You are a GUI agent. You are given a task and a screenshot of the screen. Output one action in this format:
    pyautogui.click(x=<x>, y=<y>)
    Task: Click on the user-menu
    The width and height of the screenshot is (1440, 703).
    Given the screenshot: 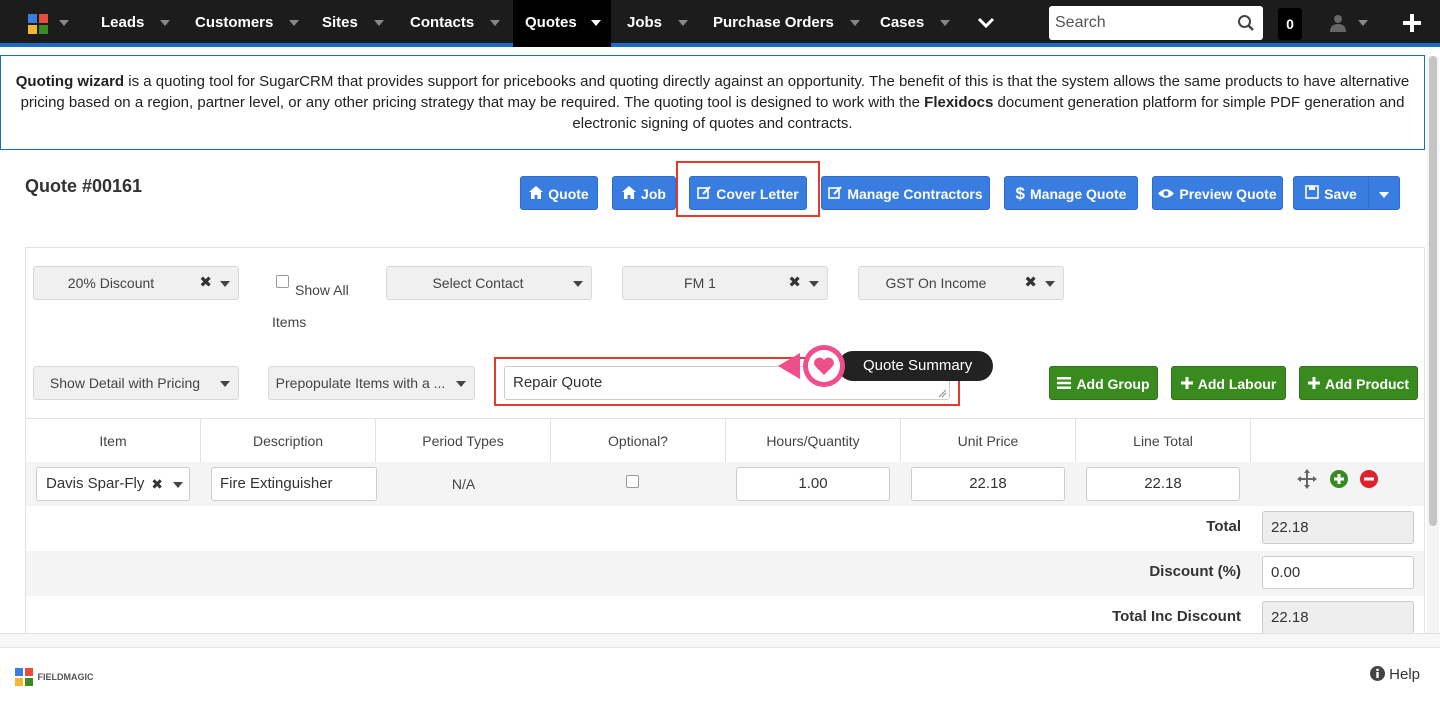 What is the action you would take?
    pyautogui.click(x=1349, y=23)
    